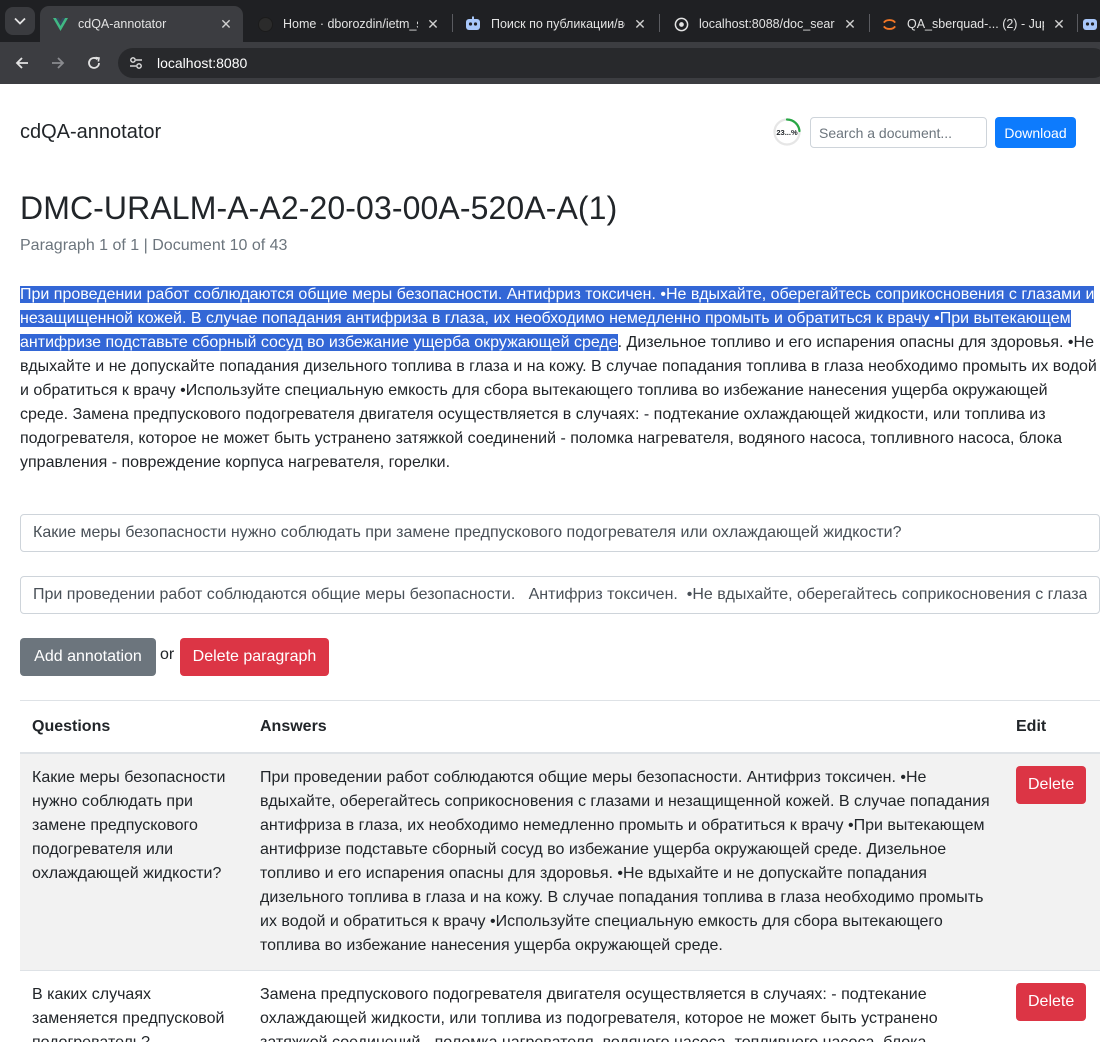  I want to click on back-button, so click(22, 63).